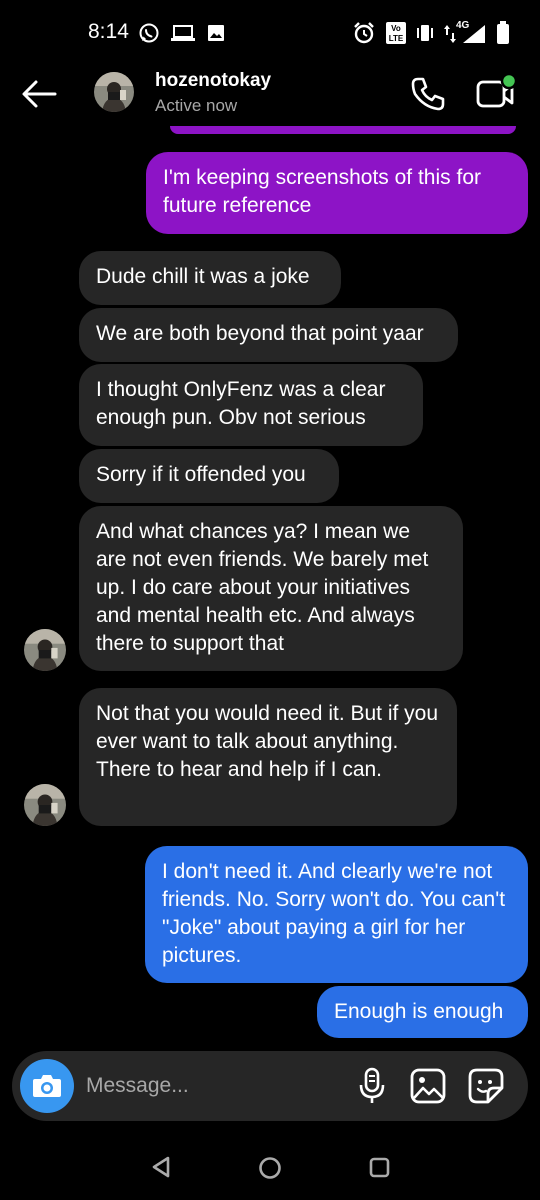 This screenshot has width=540, height=1200. Describe the element at coordinates (379, 1167) in the screenshot. I see `nav-recents-icon` at that location.